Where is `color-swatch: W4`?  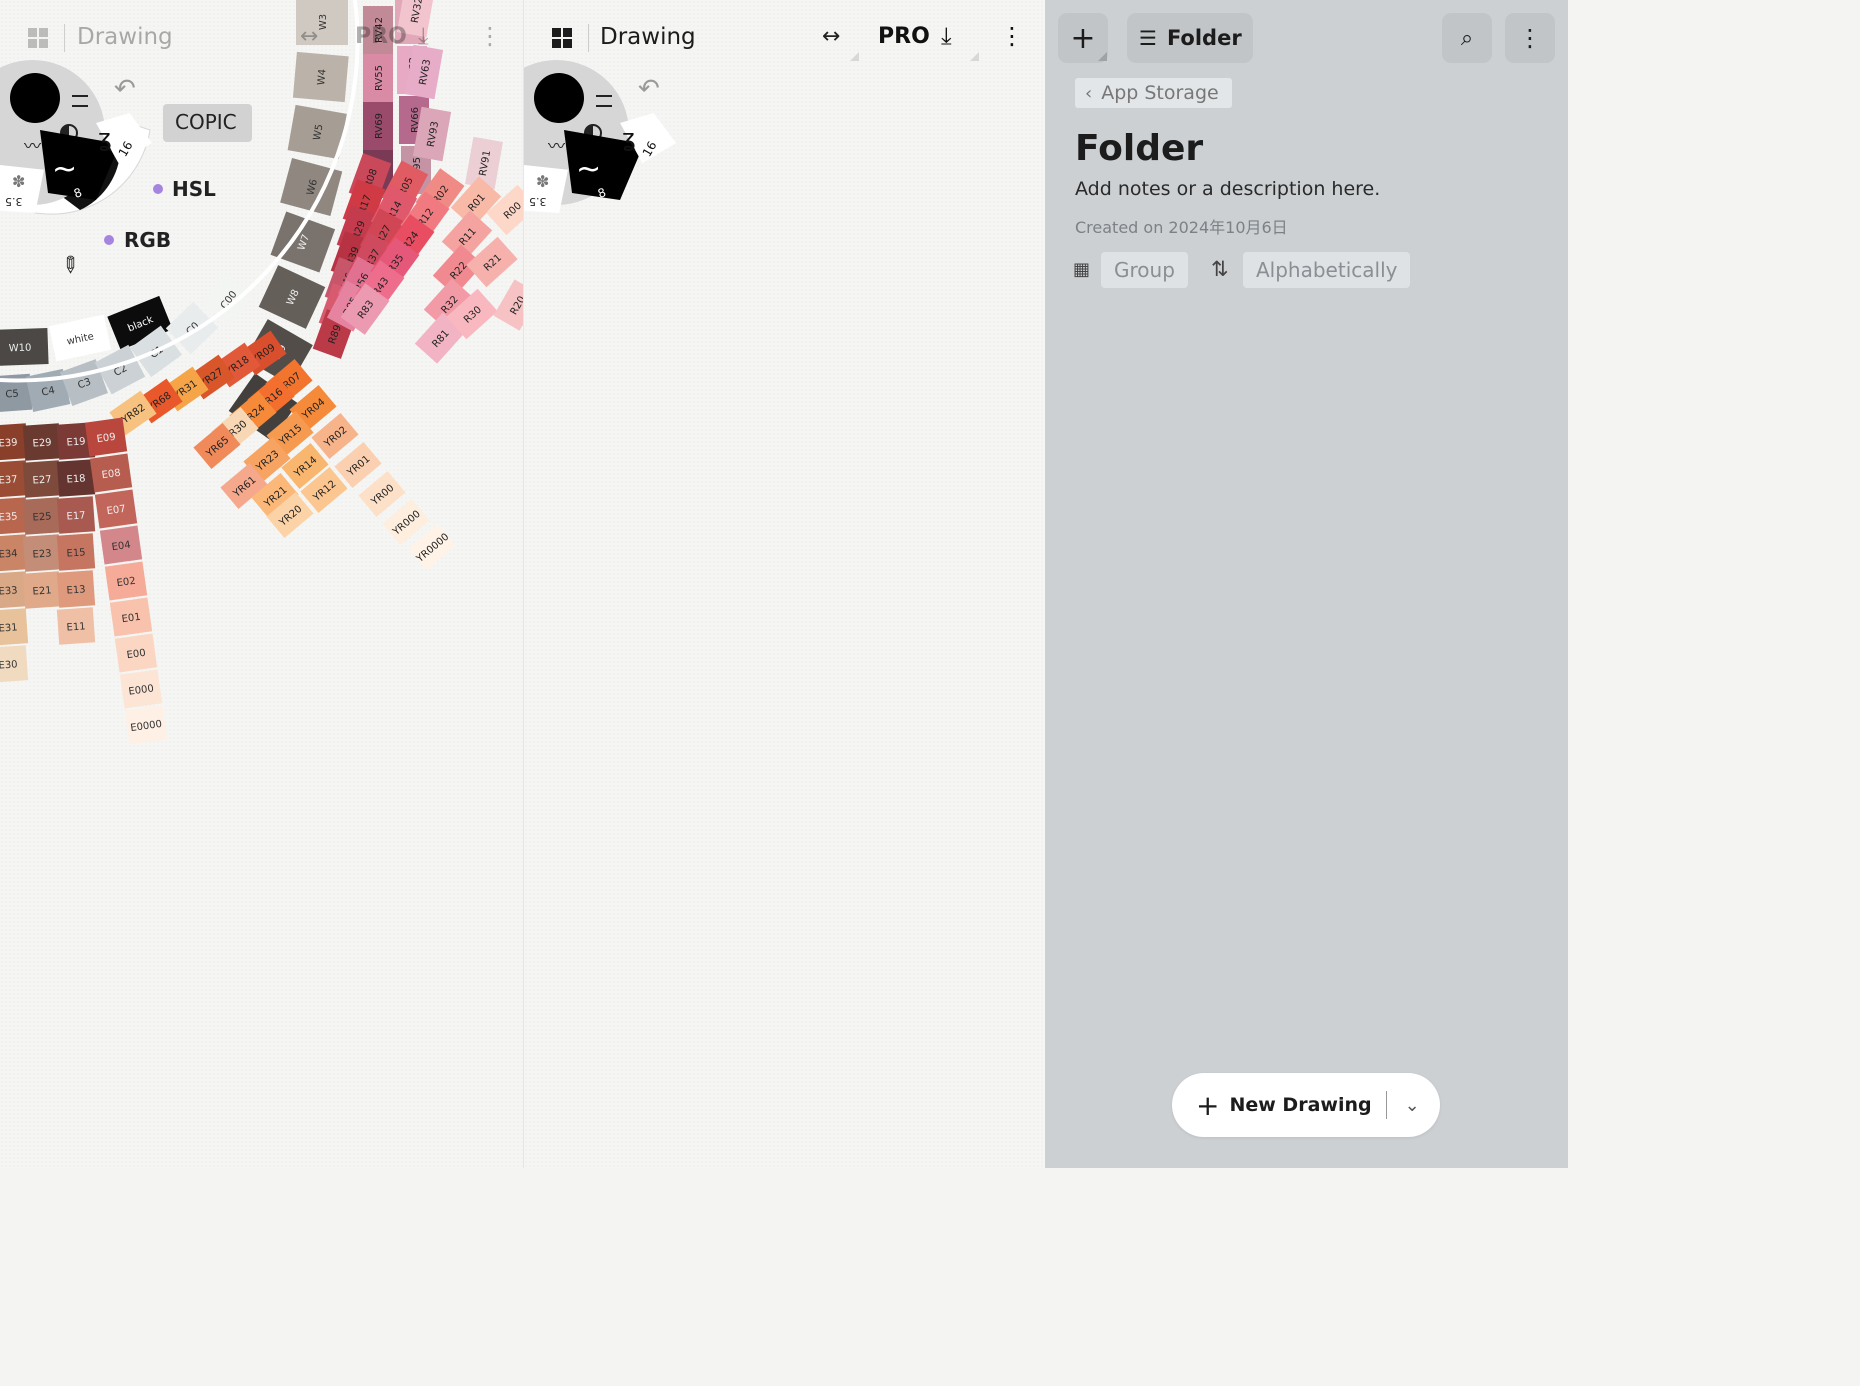 color-swatch: W4 is located at coordinates (320, 77).